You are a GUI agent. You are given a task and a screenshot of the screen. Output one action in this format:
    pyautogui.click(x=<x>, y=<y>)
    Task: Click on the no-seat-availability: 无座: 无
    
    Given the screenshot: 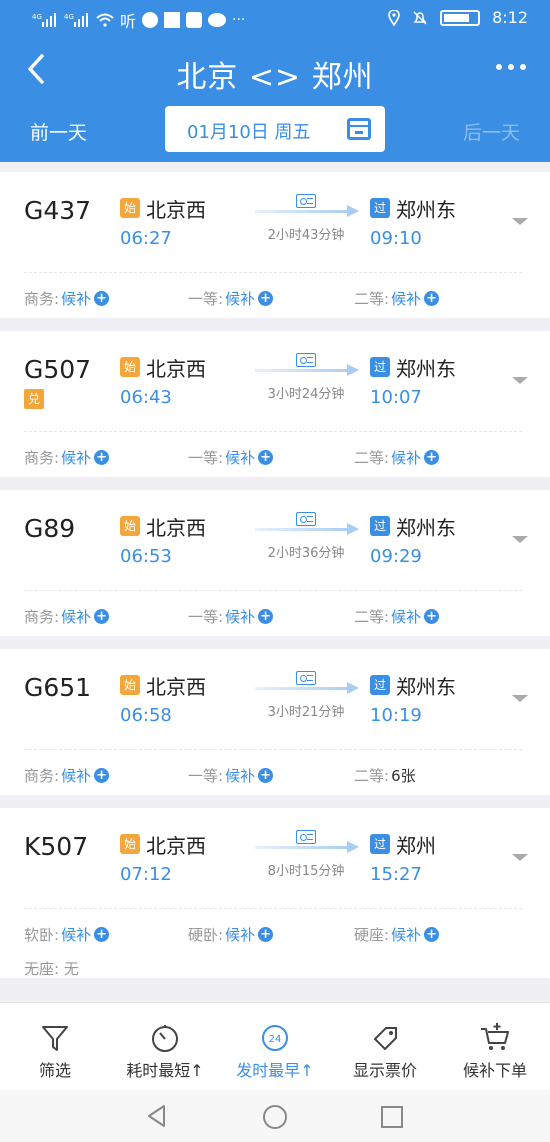 What is the action you would take?
    pyautogui.click(x=51, y=968)
    